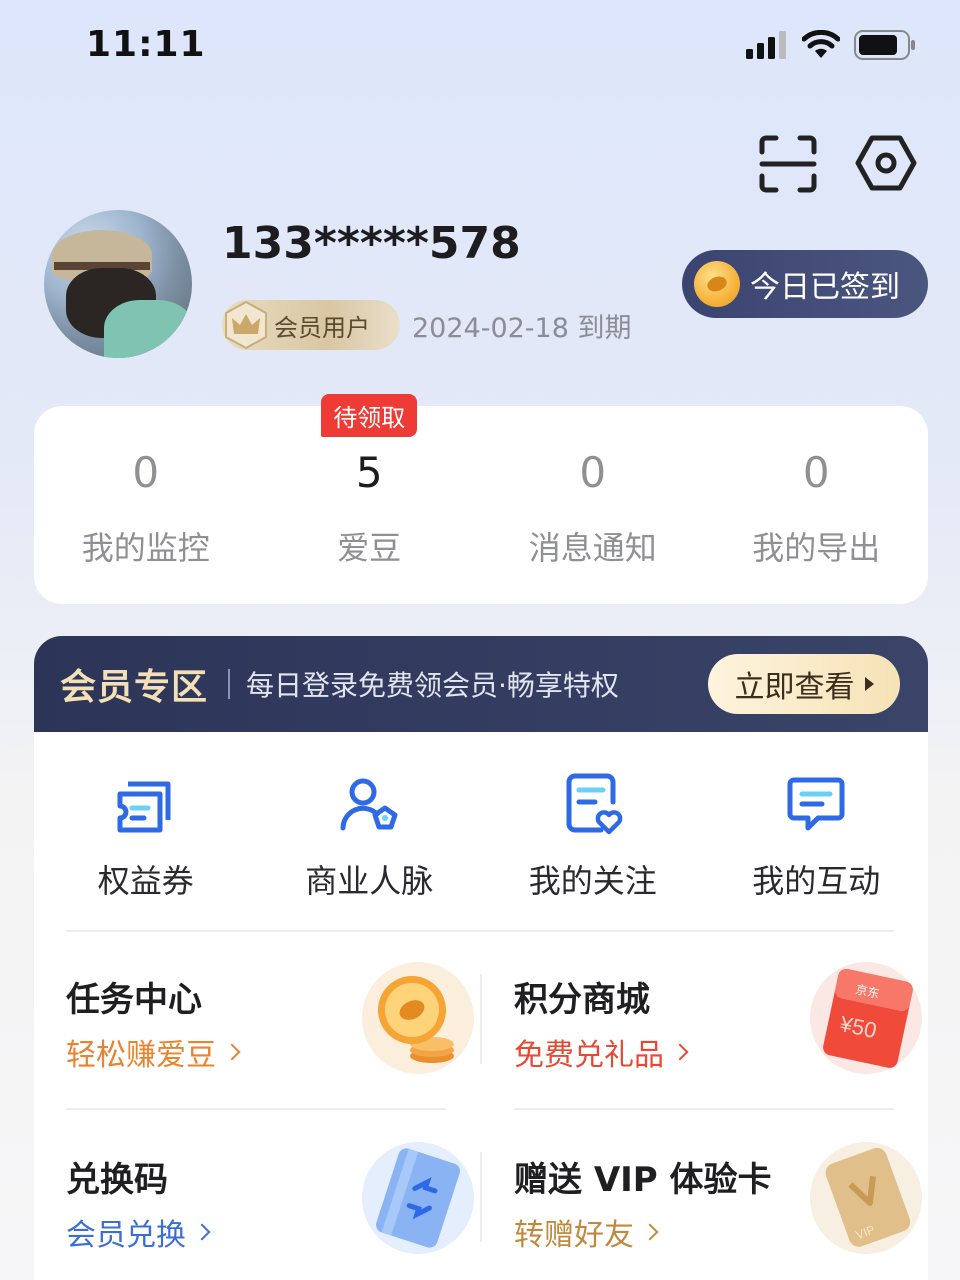 This screenshot has height=1280, width=960. I want to click on stat-notifications: 0 消息通知, so click(593, 505).